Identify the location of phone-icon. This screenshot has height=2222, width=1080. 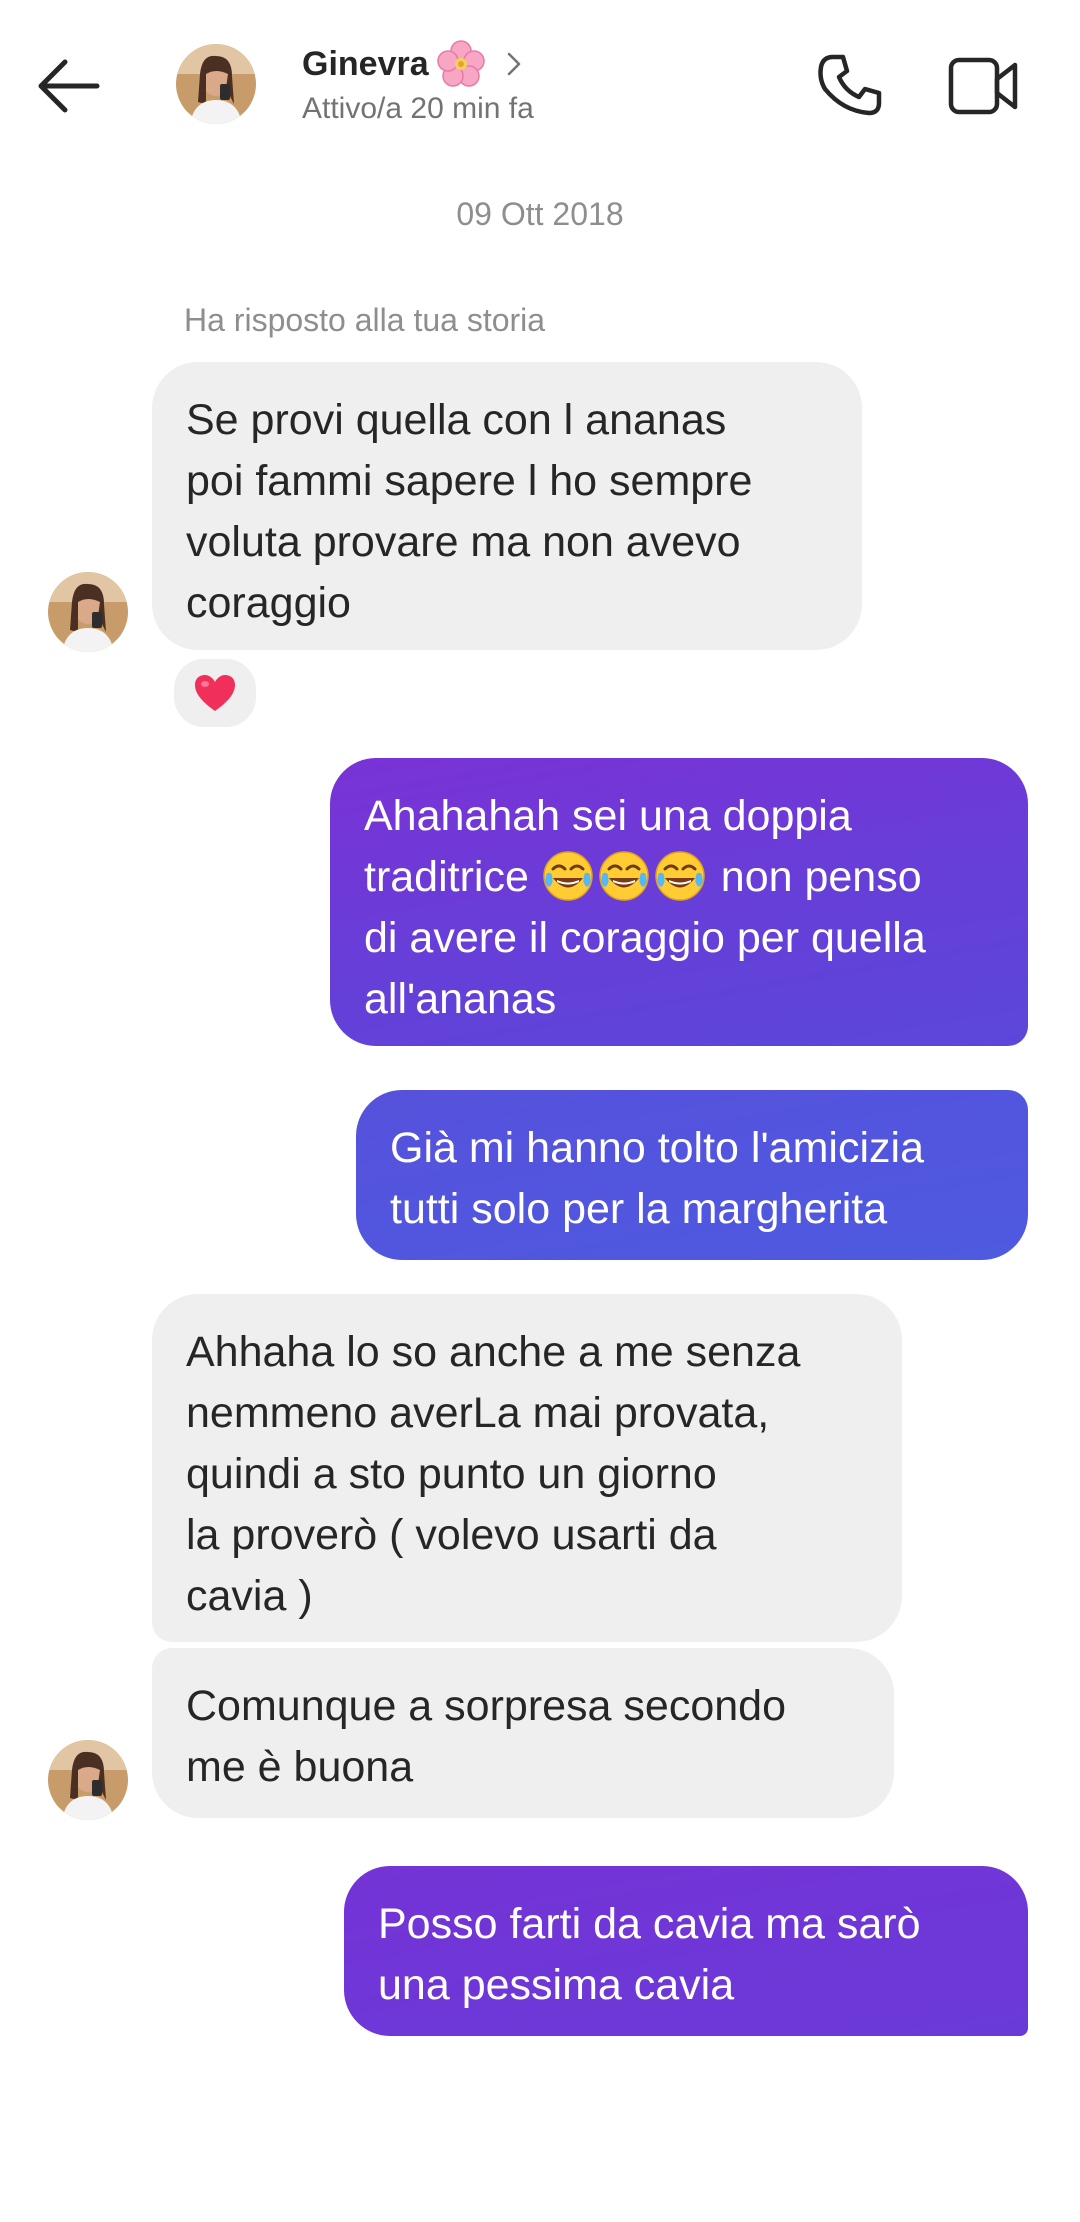
(850, 85).